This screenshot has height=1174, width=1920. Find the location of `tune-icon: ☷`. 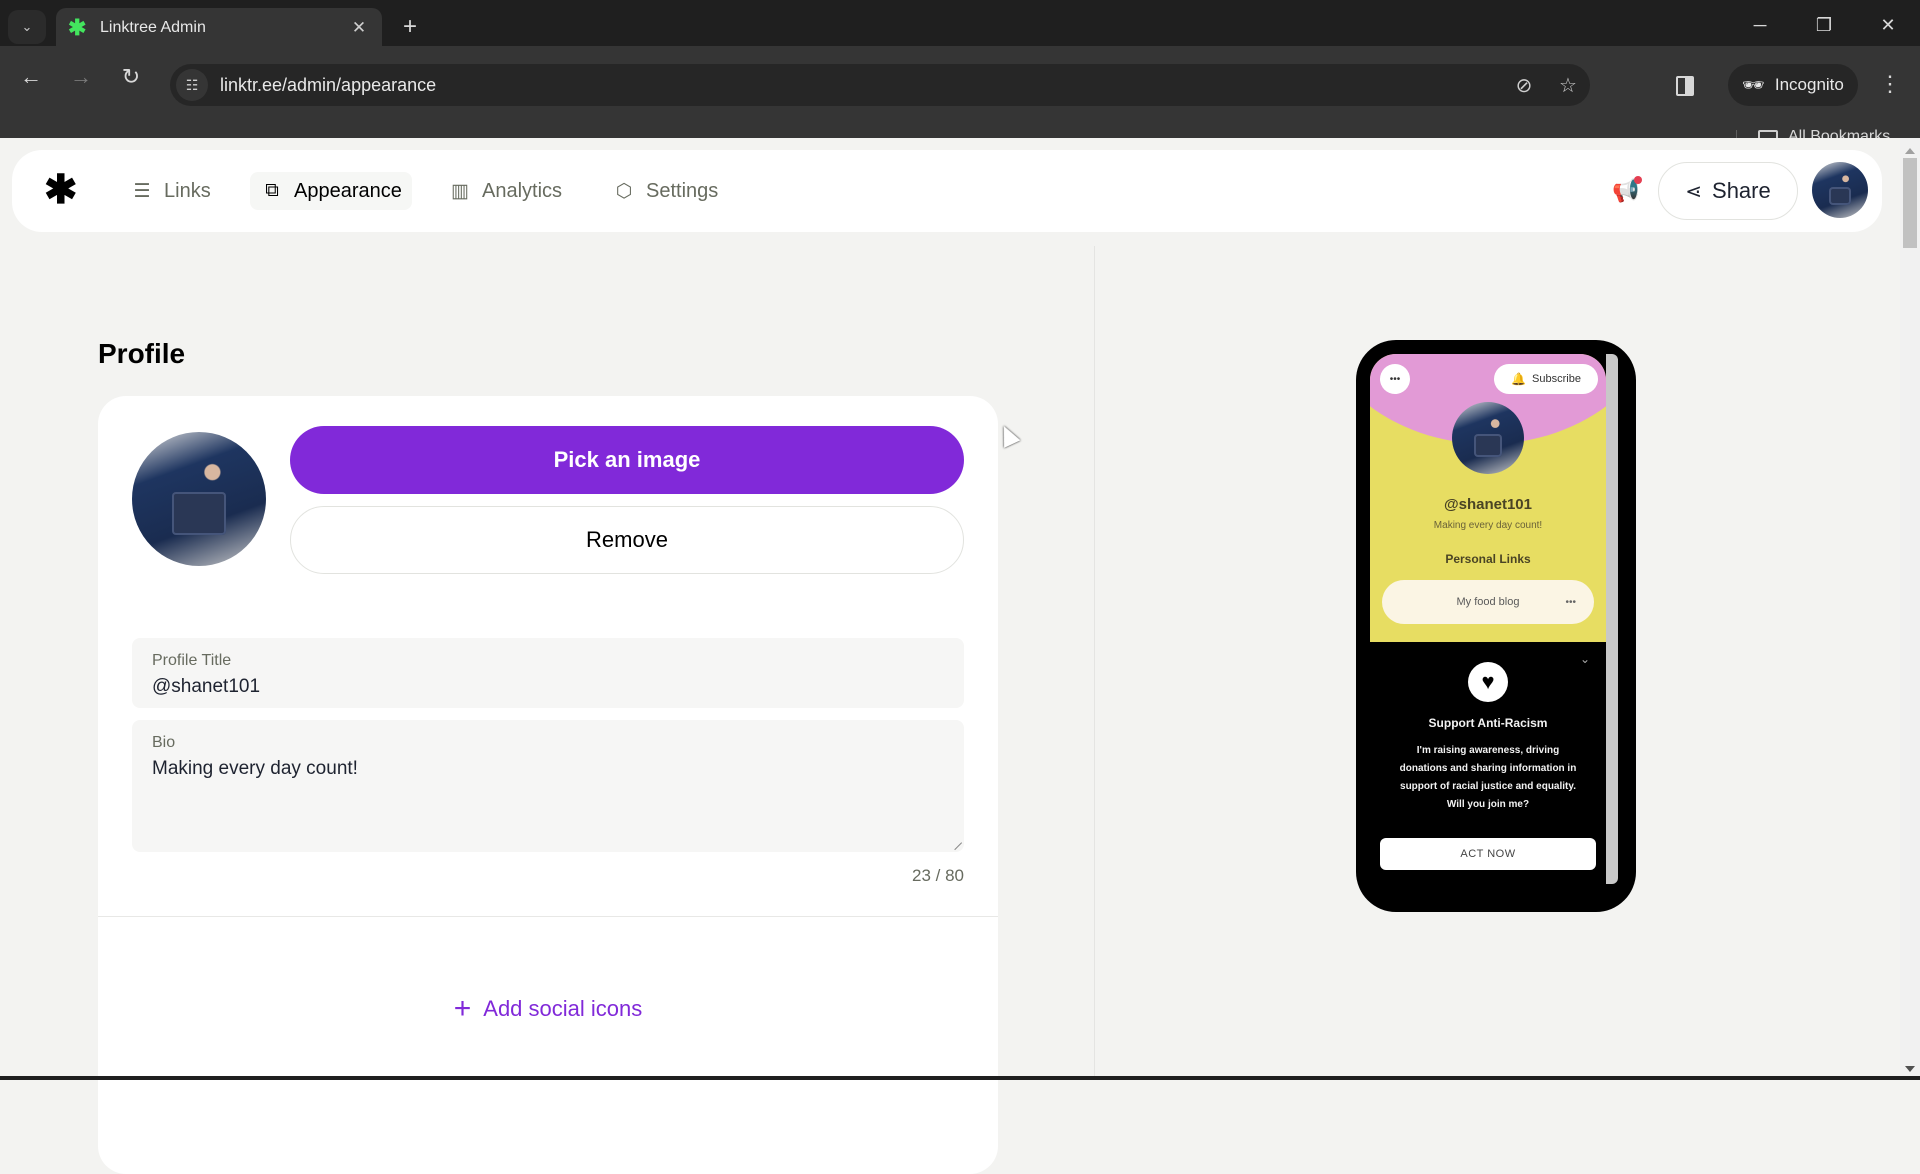

tune-icon: ☷ is located at coordinates (192, 84).